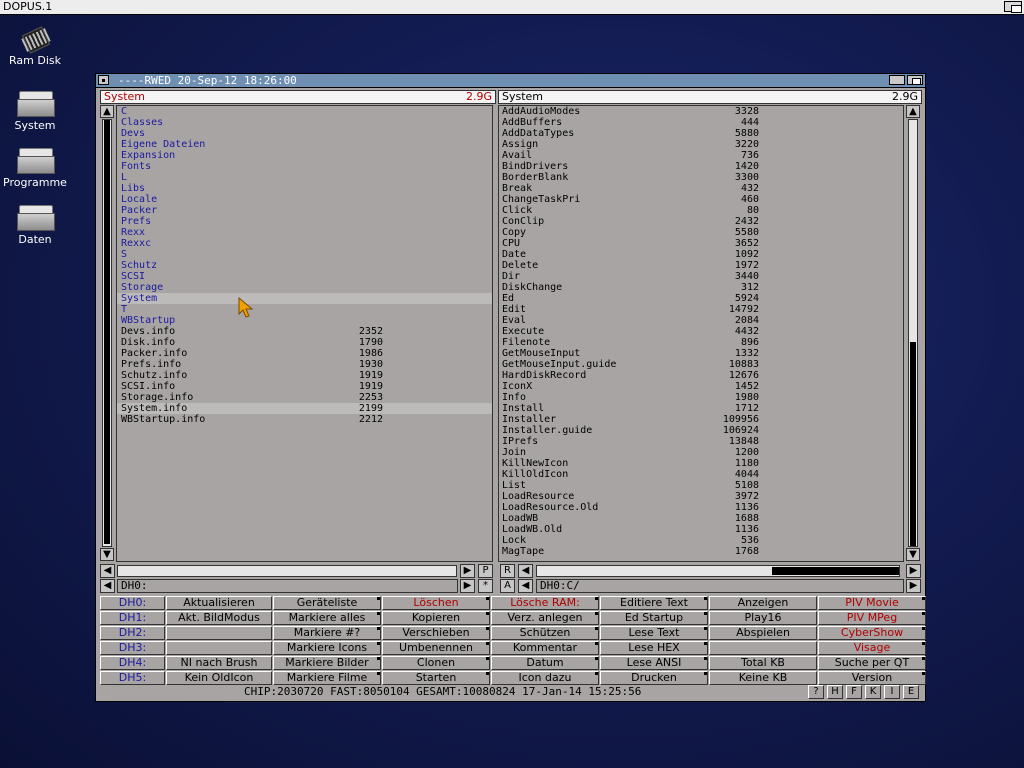  I want to click on directory-entry: System, so click(304, 298).